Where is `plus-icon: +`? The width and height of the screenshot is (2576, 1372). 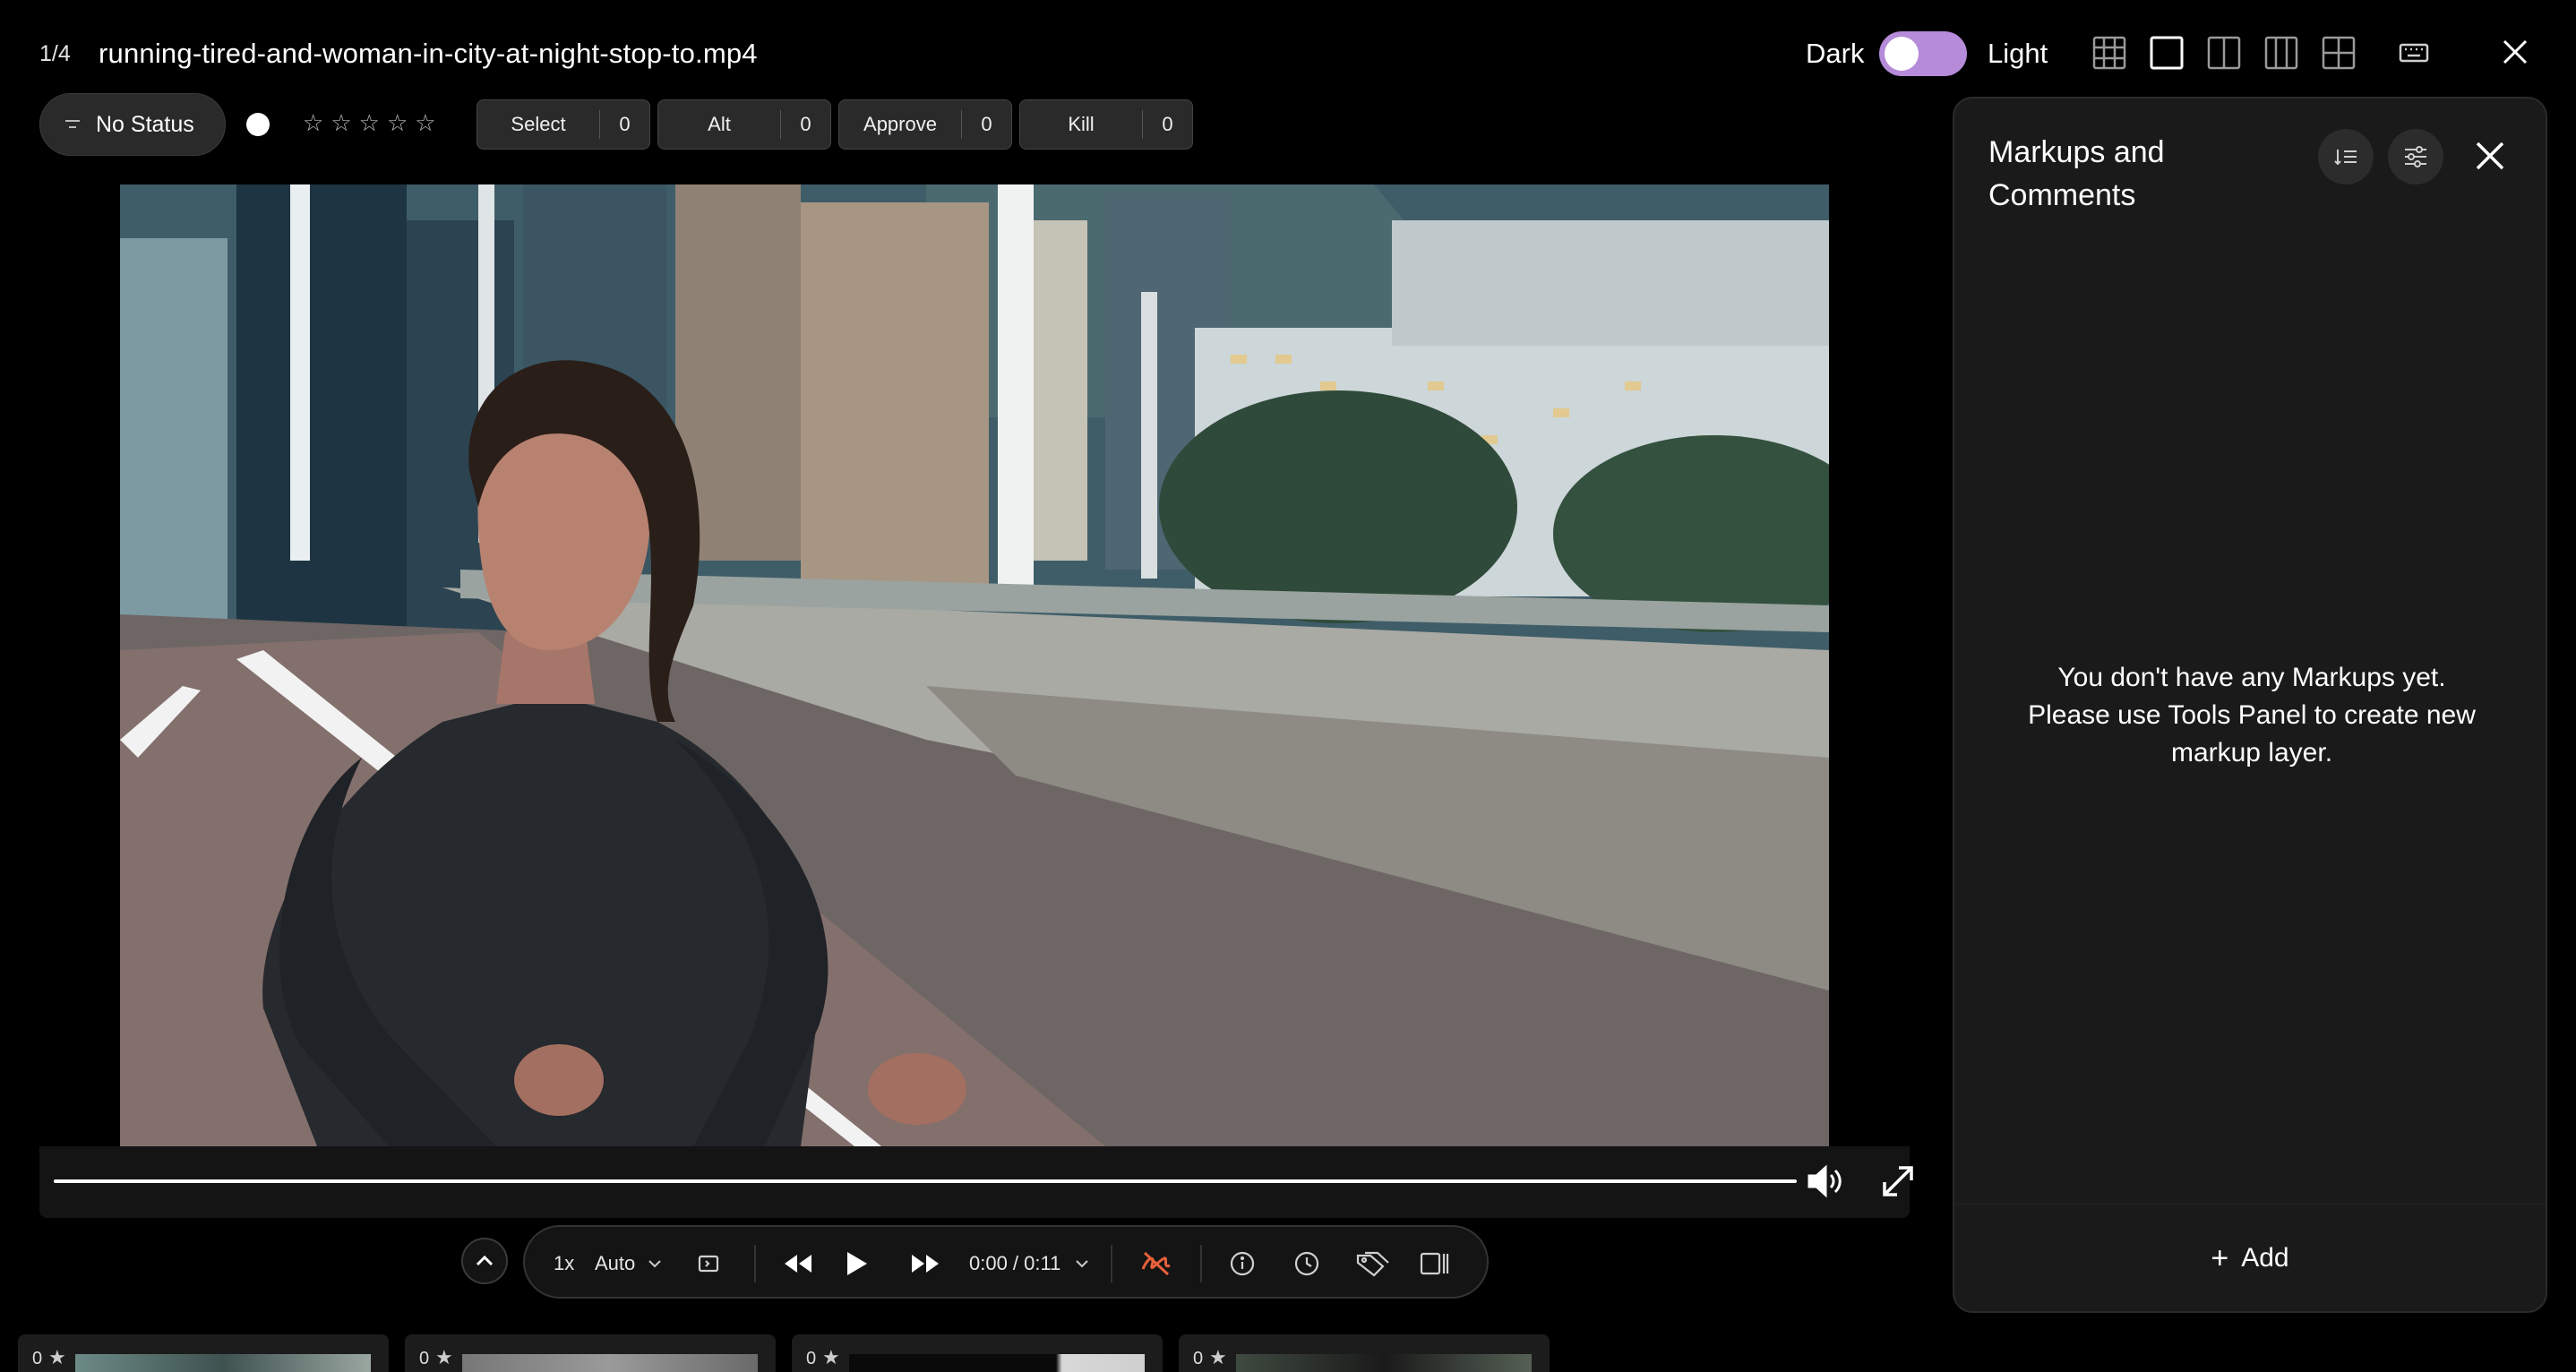
plus-icon: + is located at coordinates (2220, 1257).